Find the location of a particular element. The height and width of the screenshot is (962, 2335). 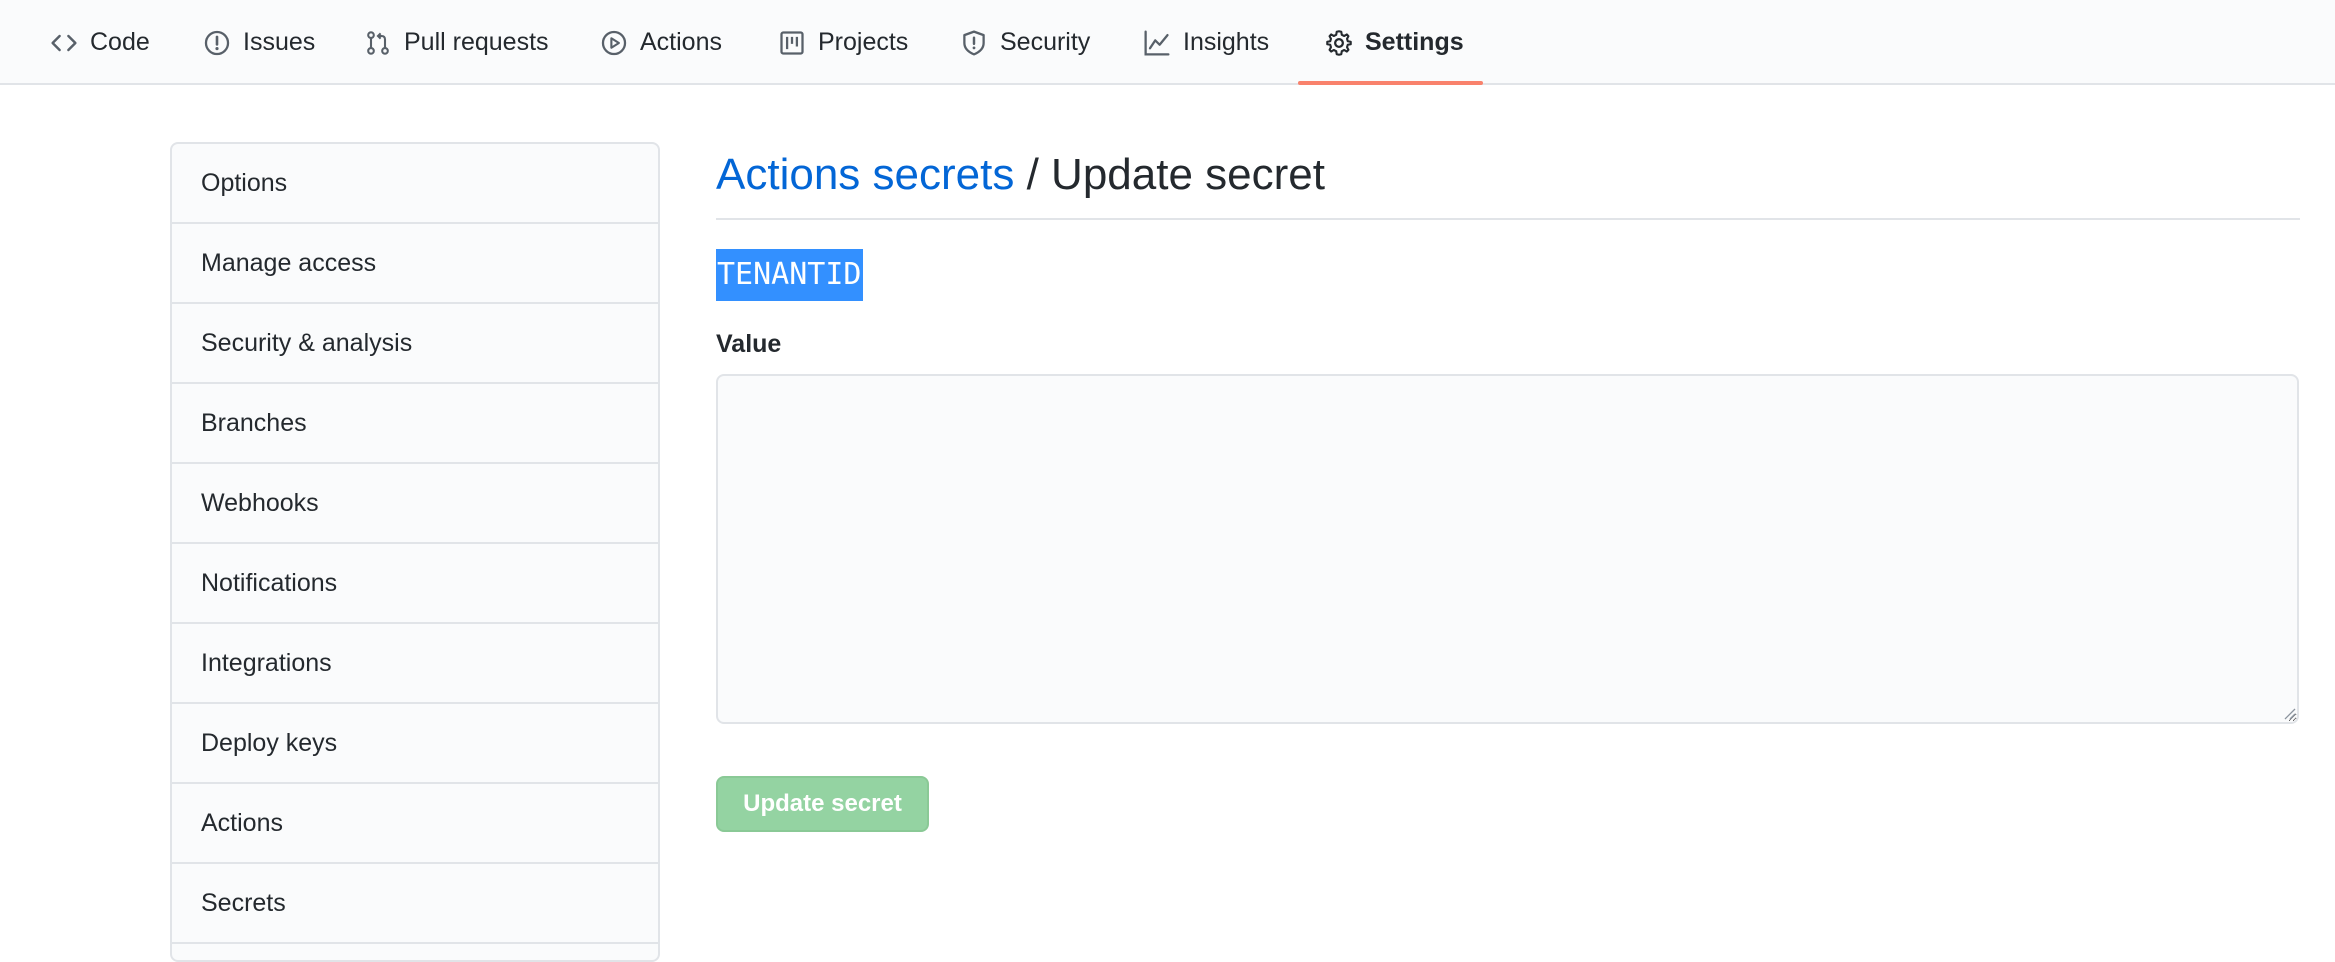

tab-label: Issues is located at coordinates (279, 42).